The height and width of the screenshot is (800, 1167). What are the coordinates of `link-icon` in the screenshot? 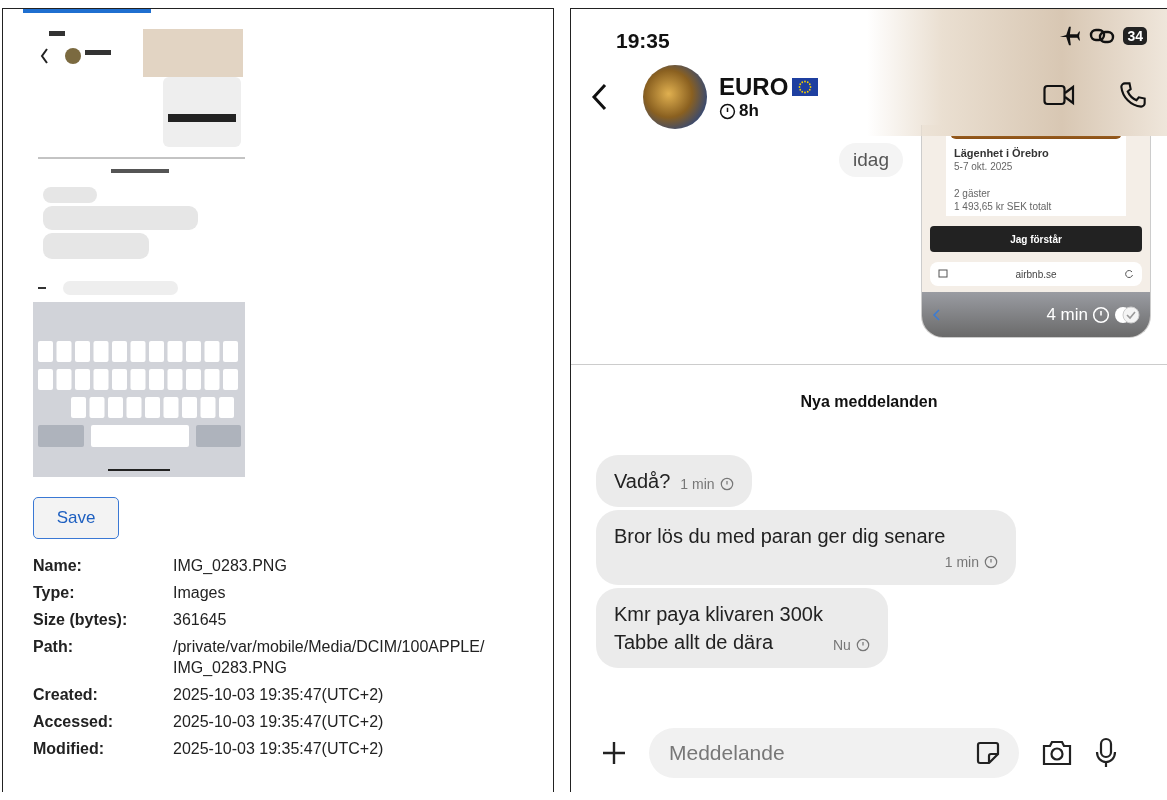 It's located at (1102, 36).